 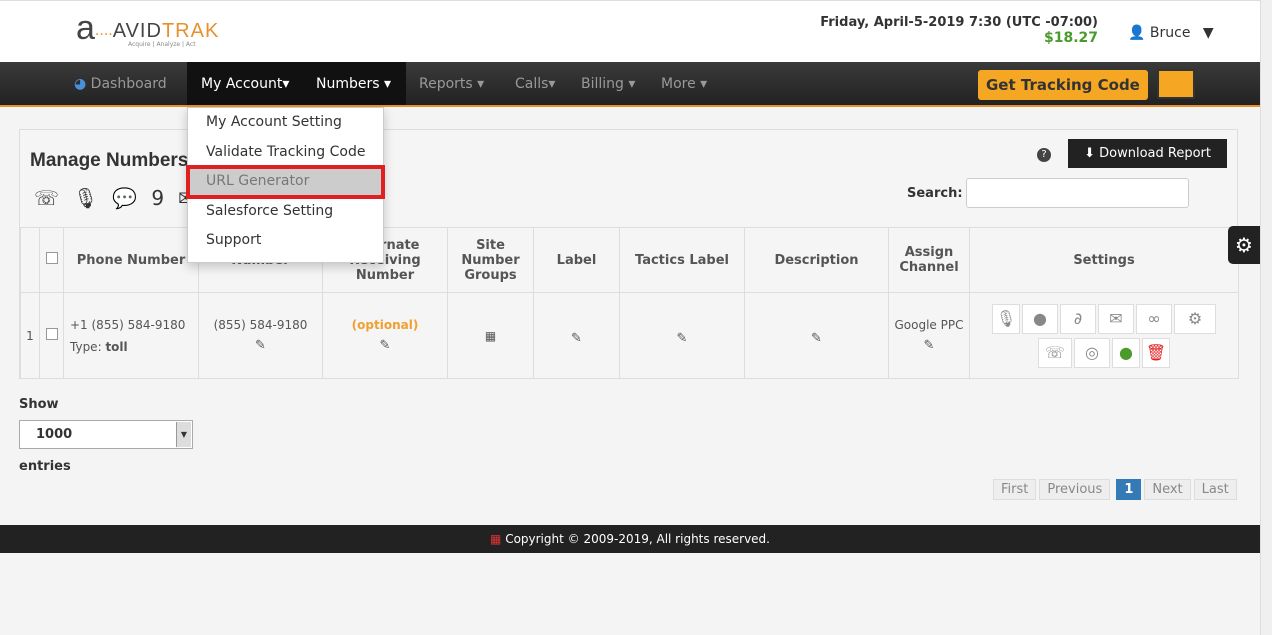 I want to click on nav-dashboard: ◕ Dashboard, so click(x=120, y=83).